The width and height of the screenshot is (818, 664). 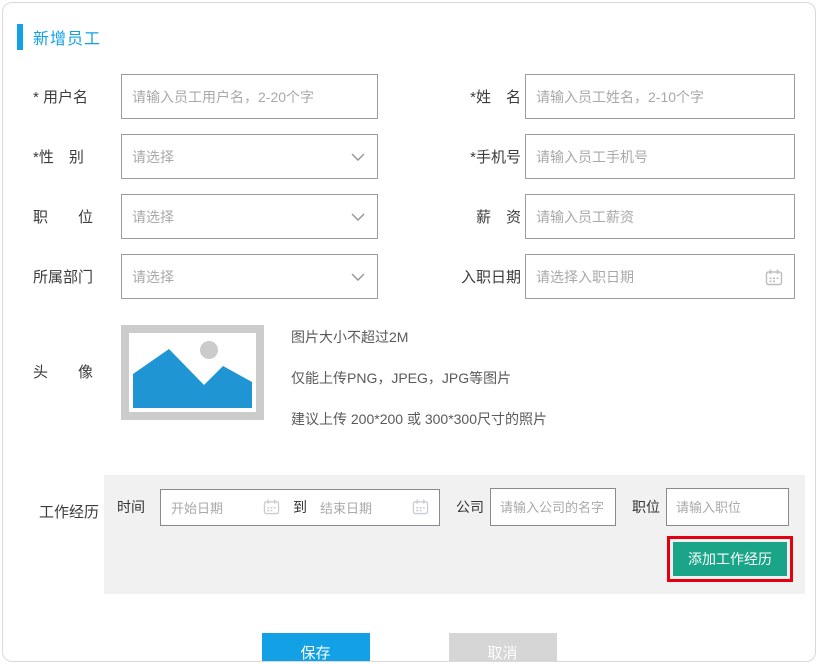 What do you see at coordinates (153, 276) in the screenshot?
I see `department-select-placeholder: 请选择` at bounding box center [153, 276].